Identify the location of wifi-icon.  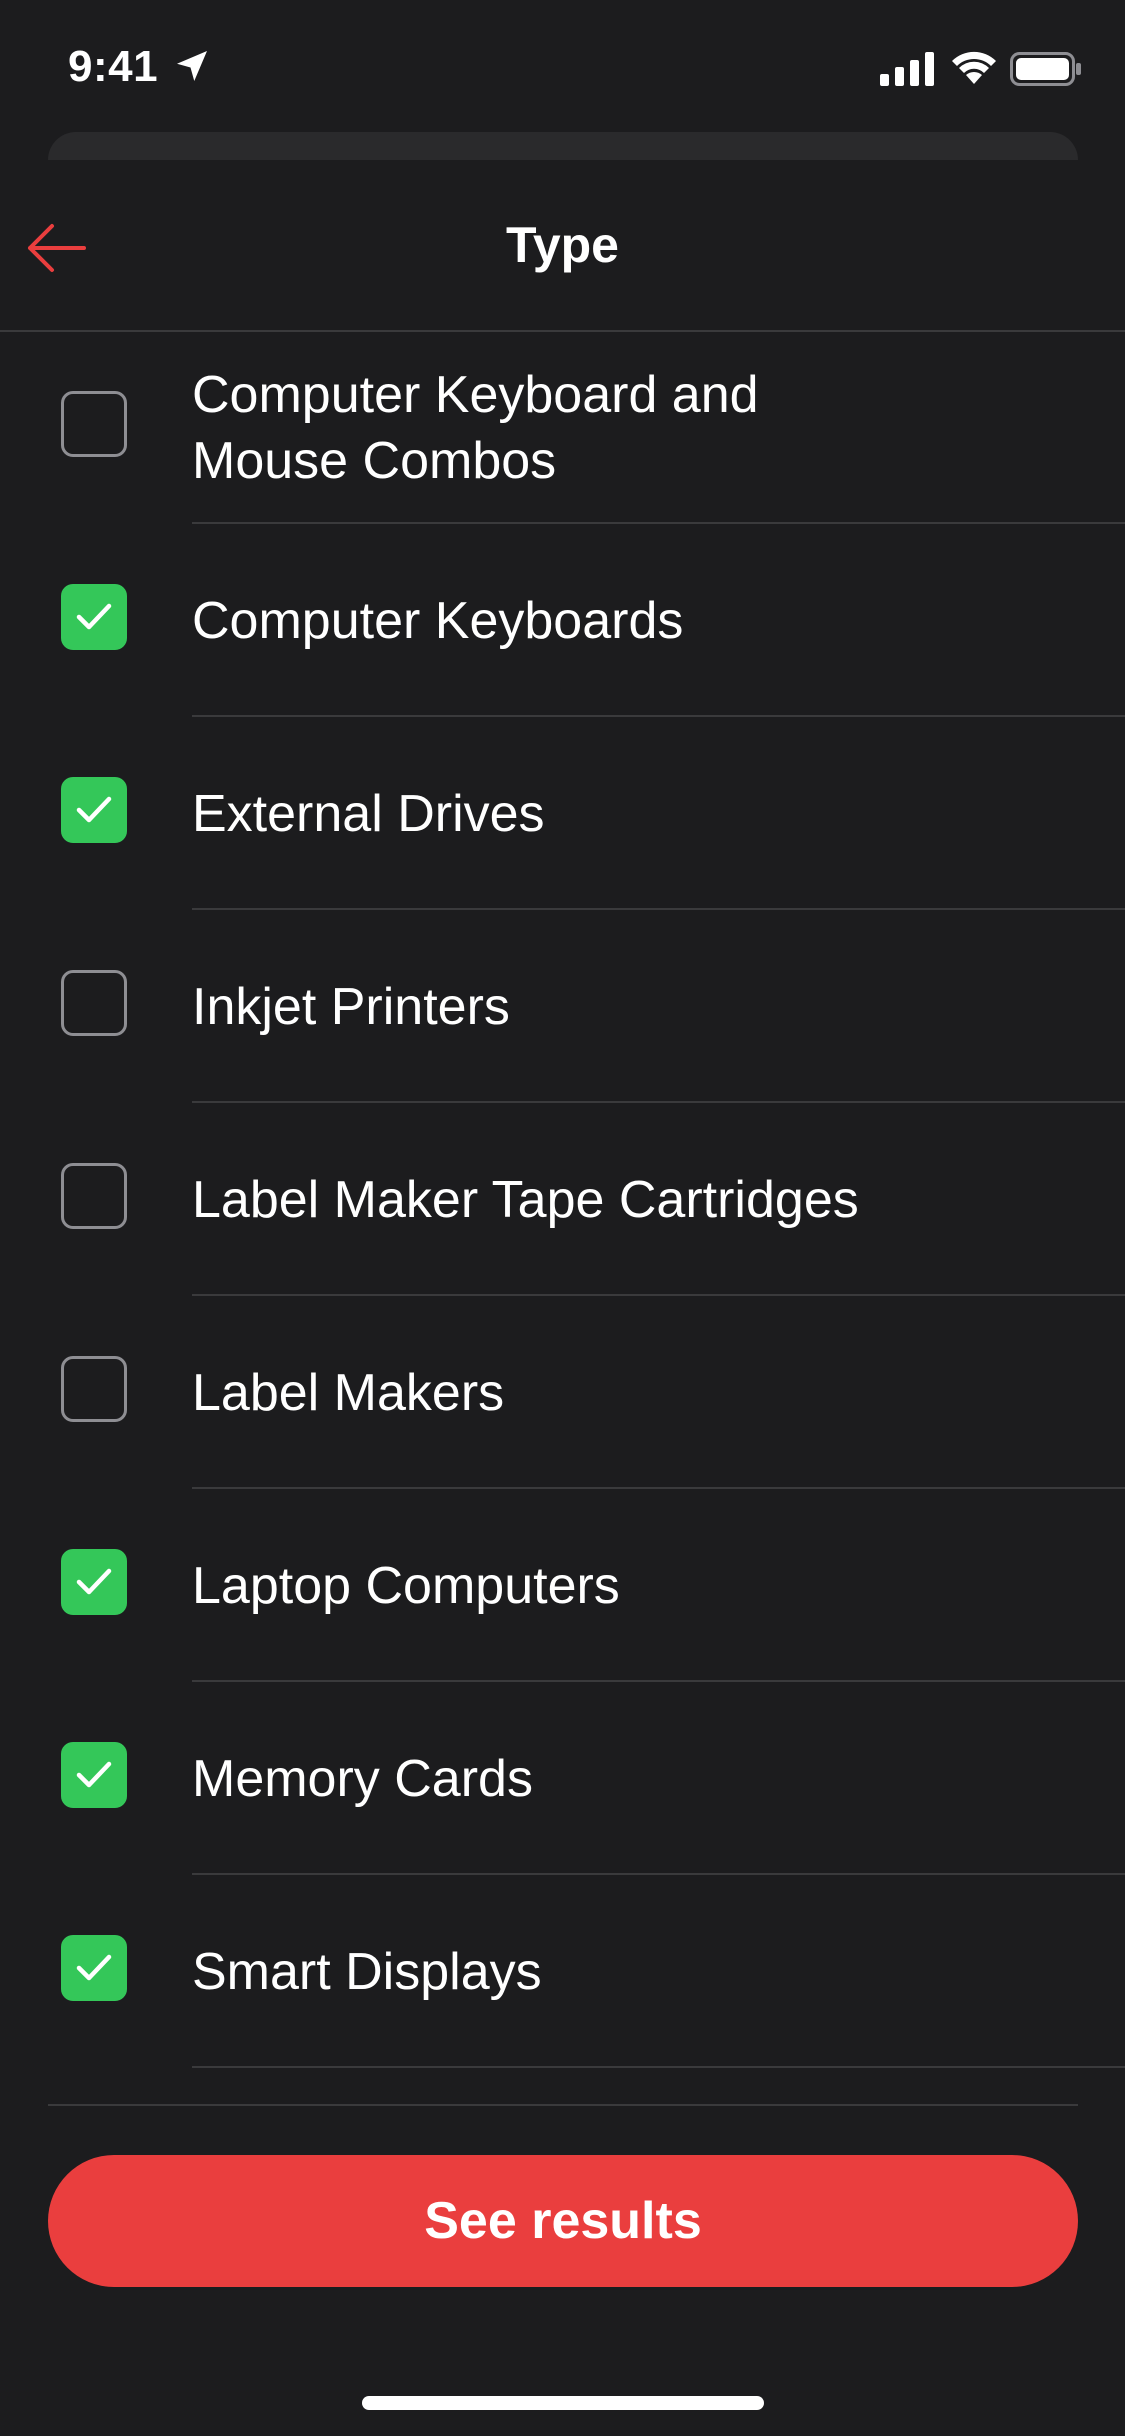
(974, 67).